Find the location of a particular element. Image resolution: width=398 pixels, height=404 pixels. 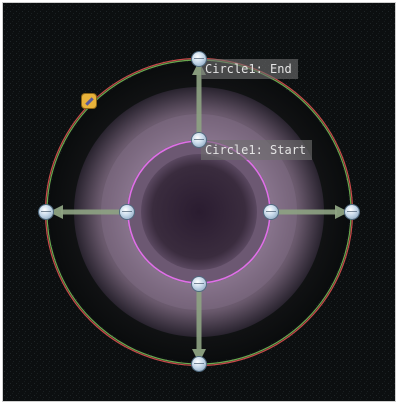

bore-hole is located at coordinates (199, 212).